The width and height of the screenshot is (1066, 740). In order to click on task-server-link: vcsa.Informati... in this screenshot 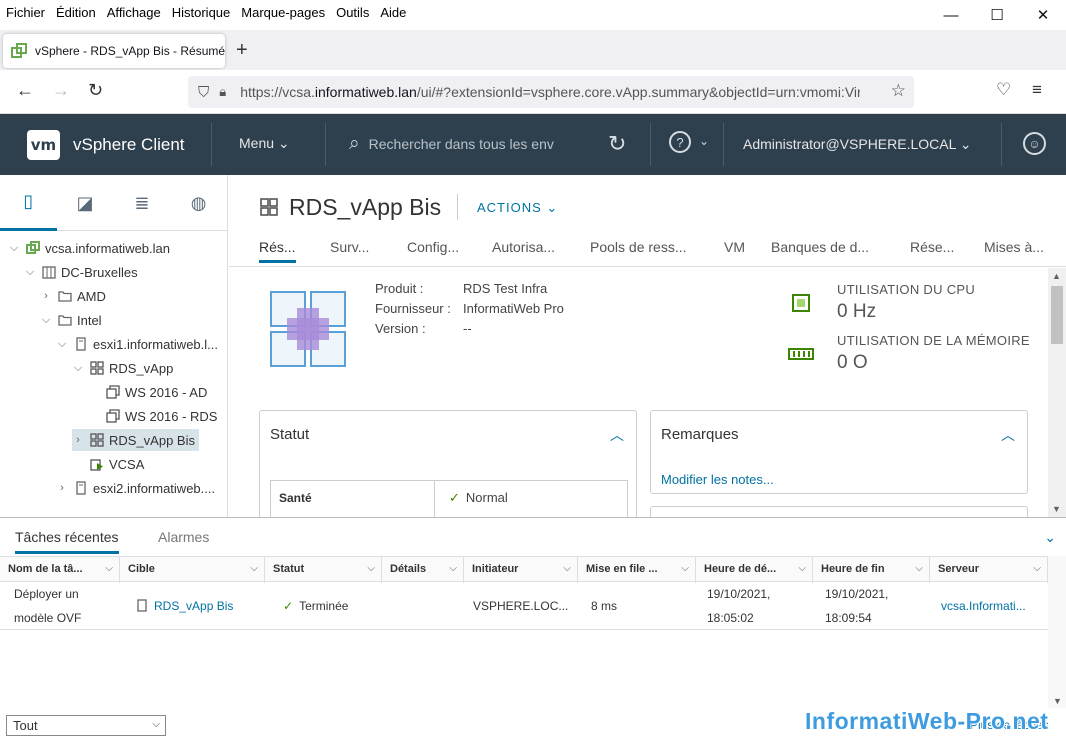, I will do `click(991, 606)`.